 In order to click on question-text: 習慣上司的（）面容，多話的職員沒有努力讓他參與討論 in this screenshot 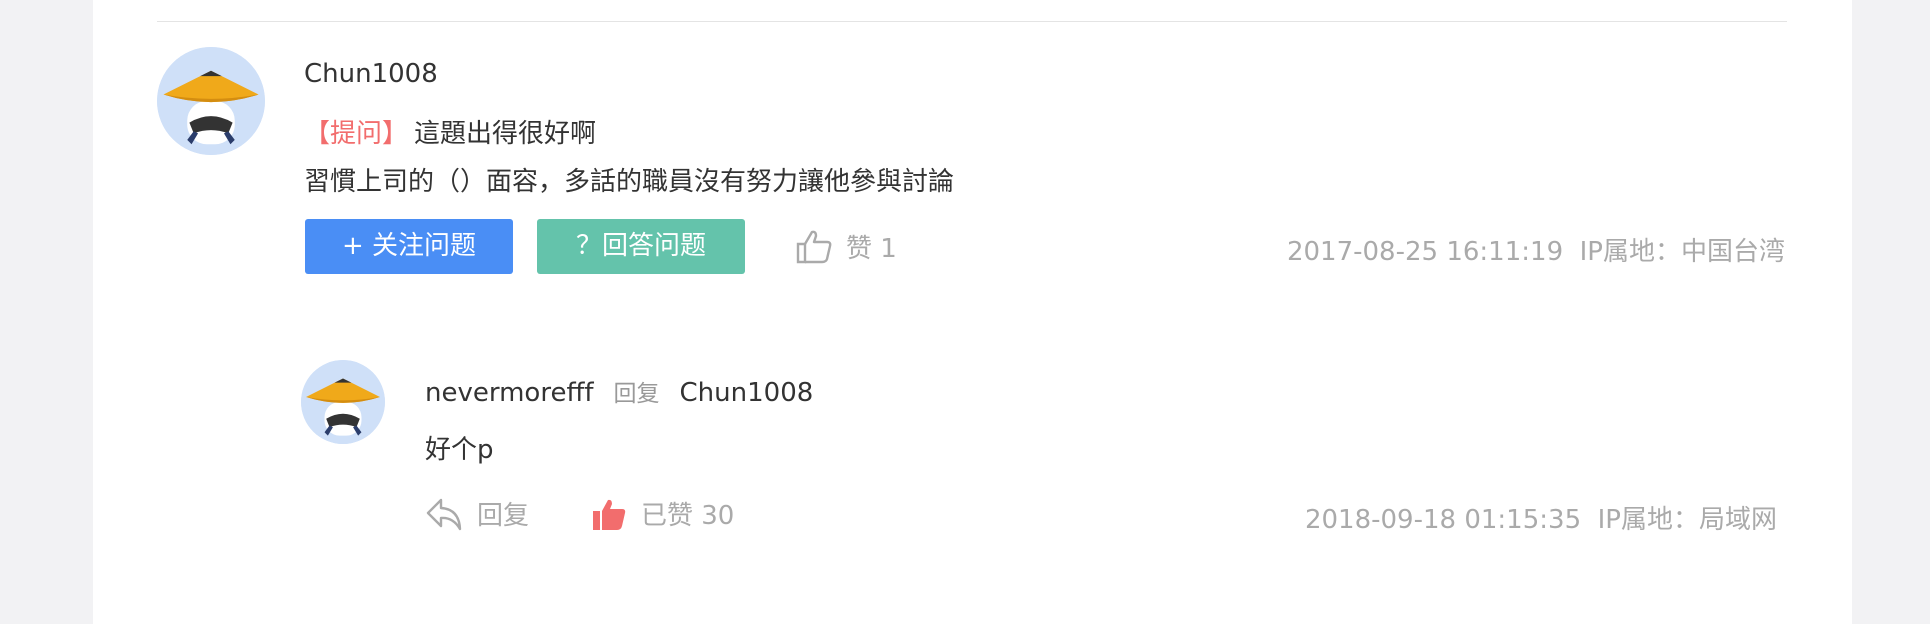, I will do `click(629, 182)`.